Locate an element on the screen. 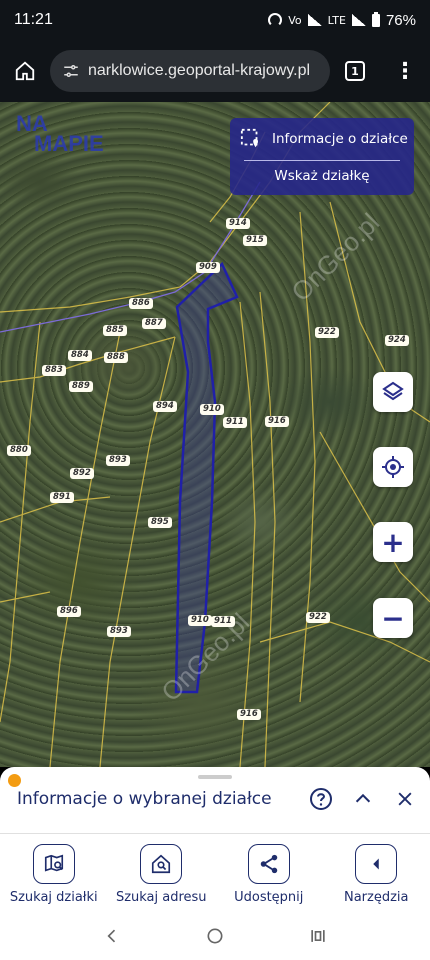 The height and width of the screenshot is (960, 430). home-nav-icon is located at coordinates (215, 936).